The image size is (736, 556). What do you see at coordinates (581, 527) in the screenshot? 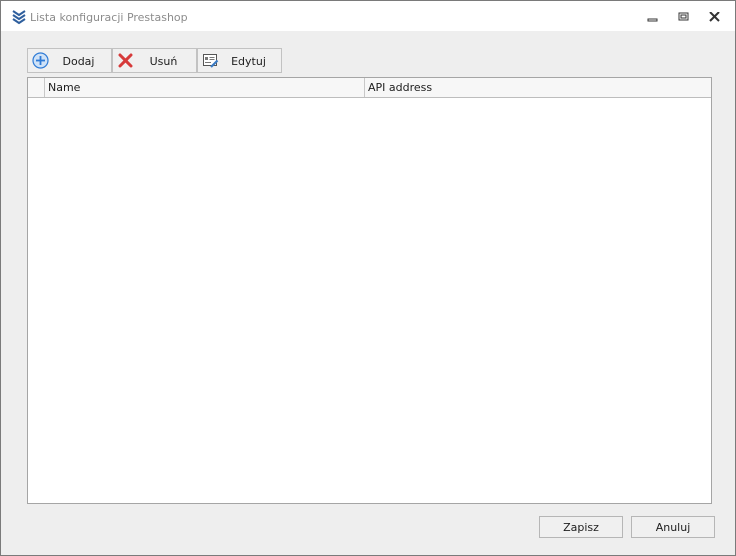
I see `save-button: Zapisz` at bounding box center [581, 527].